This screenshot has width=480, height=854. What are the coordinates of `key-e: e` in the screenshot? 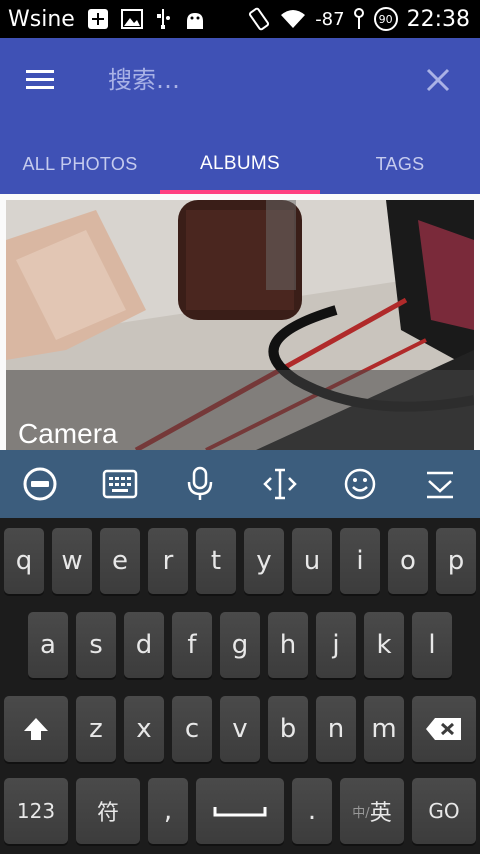 It's located at (120, 561).